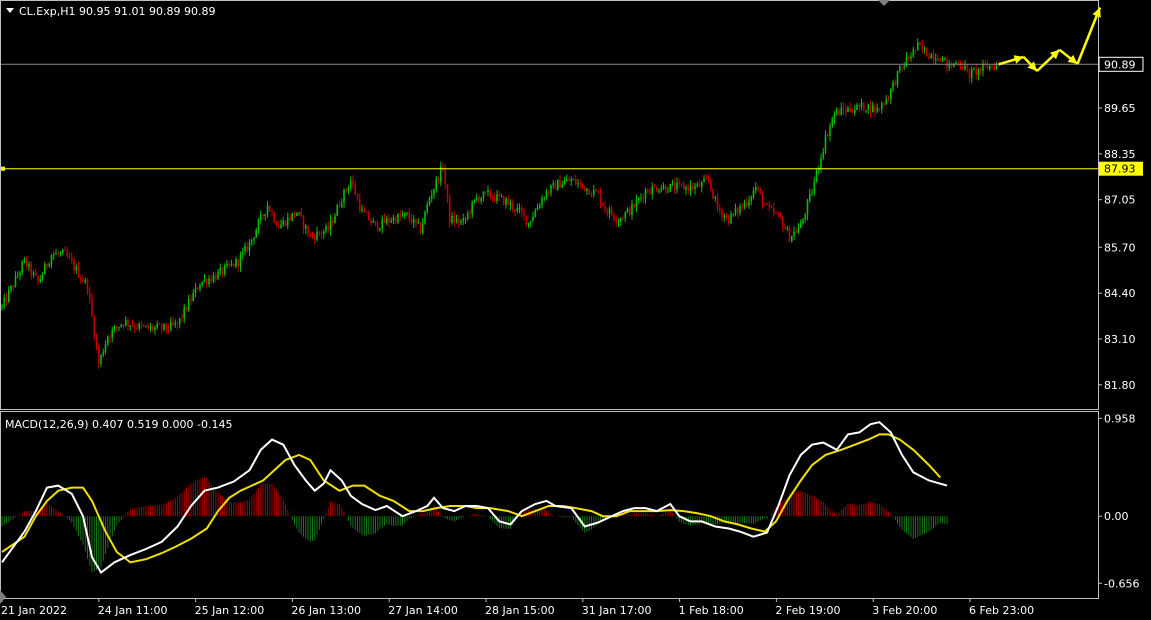  What do you see at coordinates (711, 610) in the screenshot?
I see `time-tick-label: 1 Feb 18:00` at bounding box center [711, 610].